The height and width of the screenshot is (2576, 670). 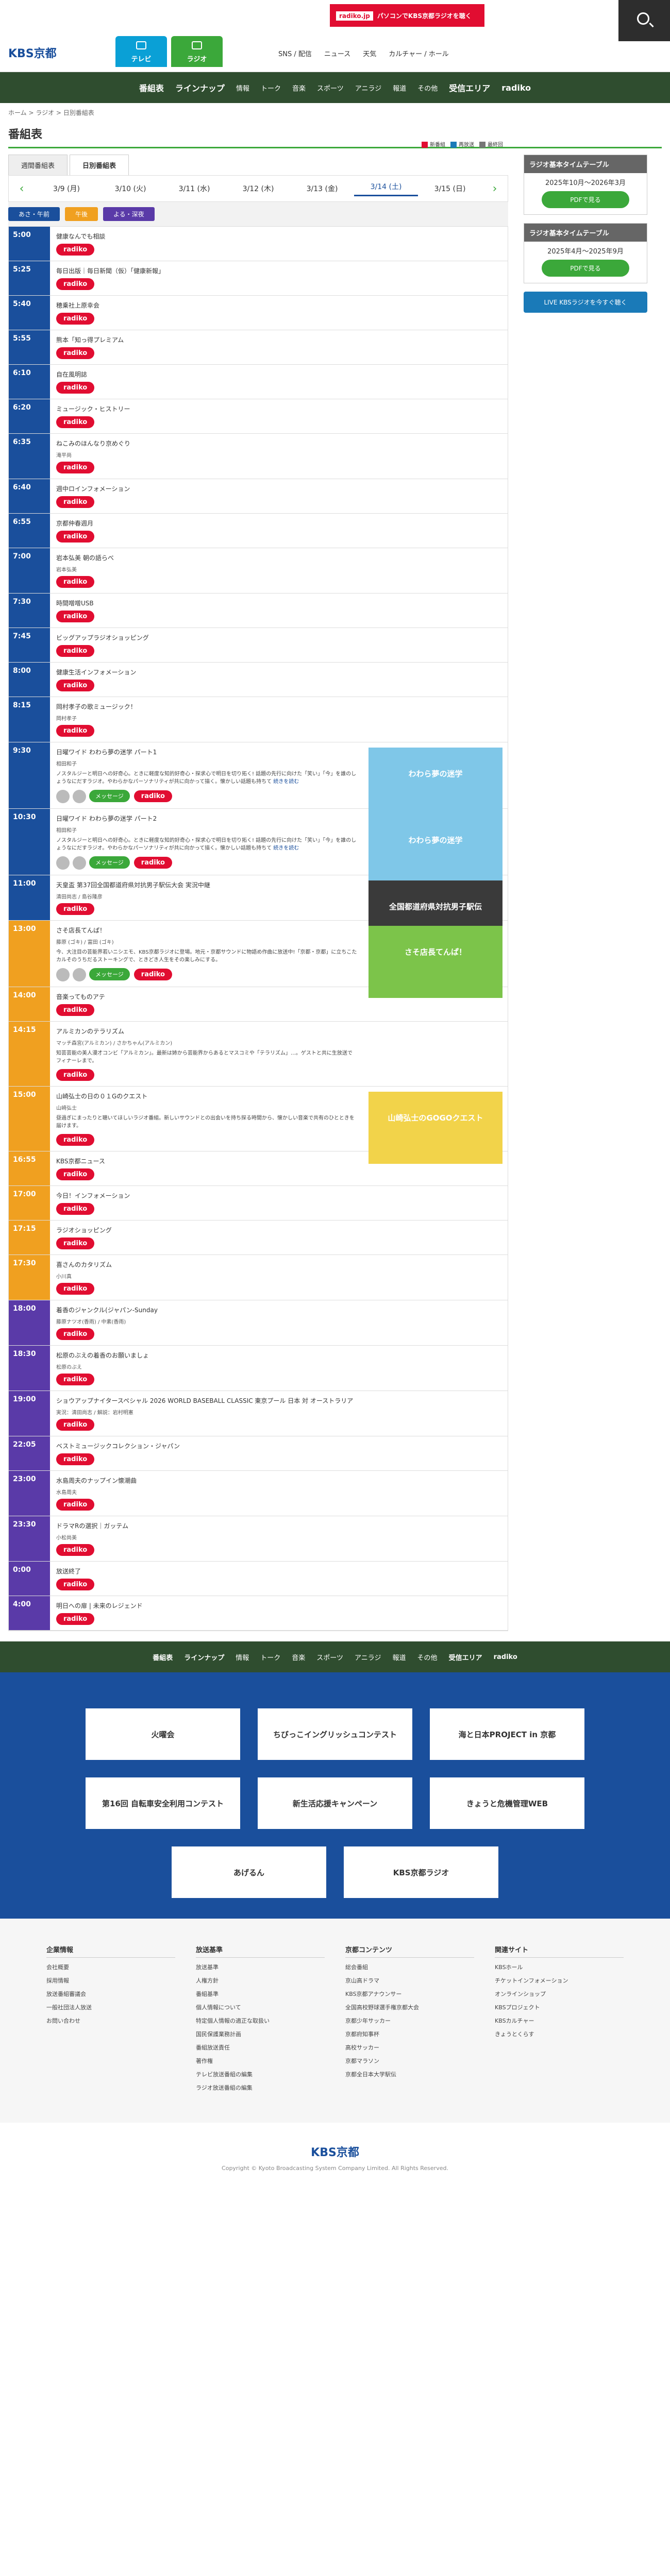 I want to click on footer-link: オンラインショップ, so click(x=559, y=1994).